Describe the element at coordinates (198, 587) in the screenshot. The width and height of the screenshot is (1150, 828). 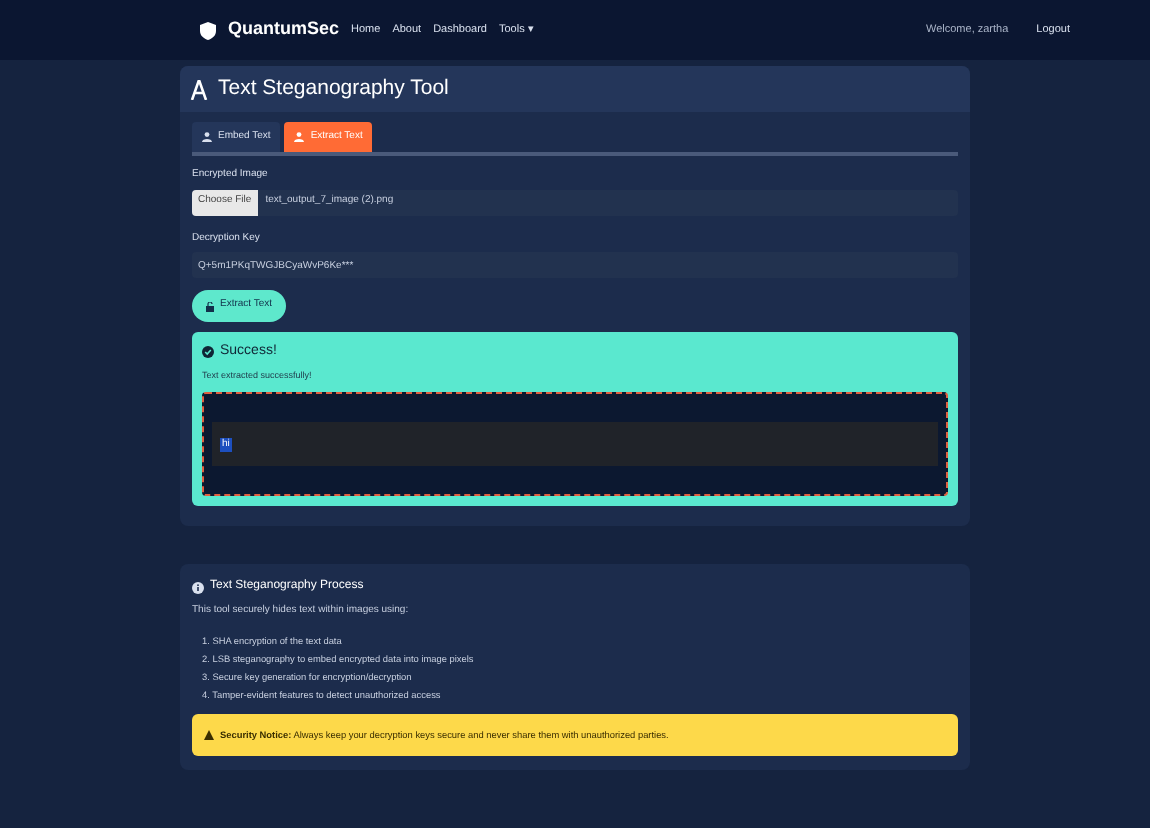
I see `info-icon` at that location.